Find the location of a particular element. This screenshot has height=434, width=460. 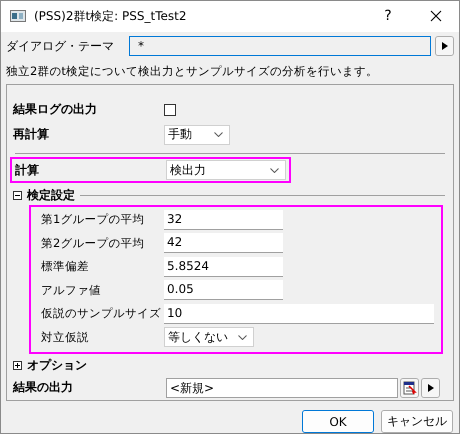

expand-icon is located at coordinates (17, 365).